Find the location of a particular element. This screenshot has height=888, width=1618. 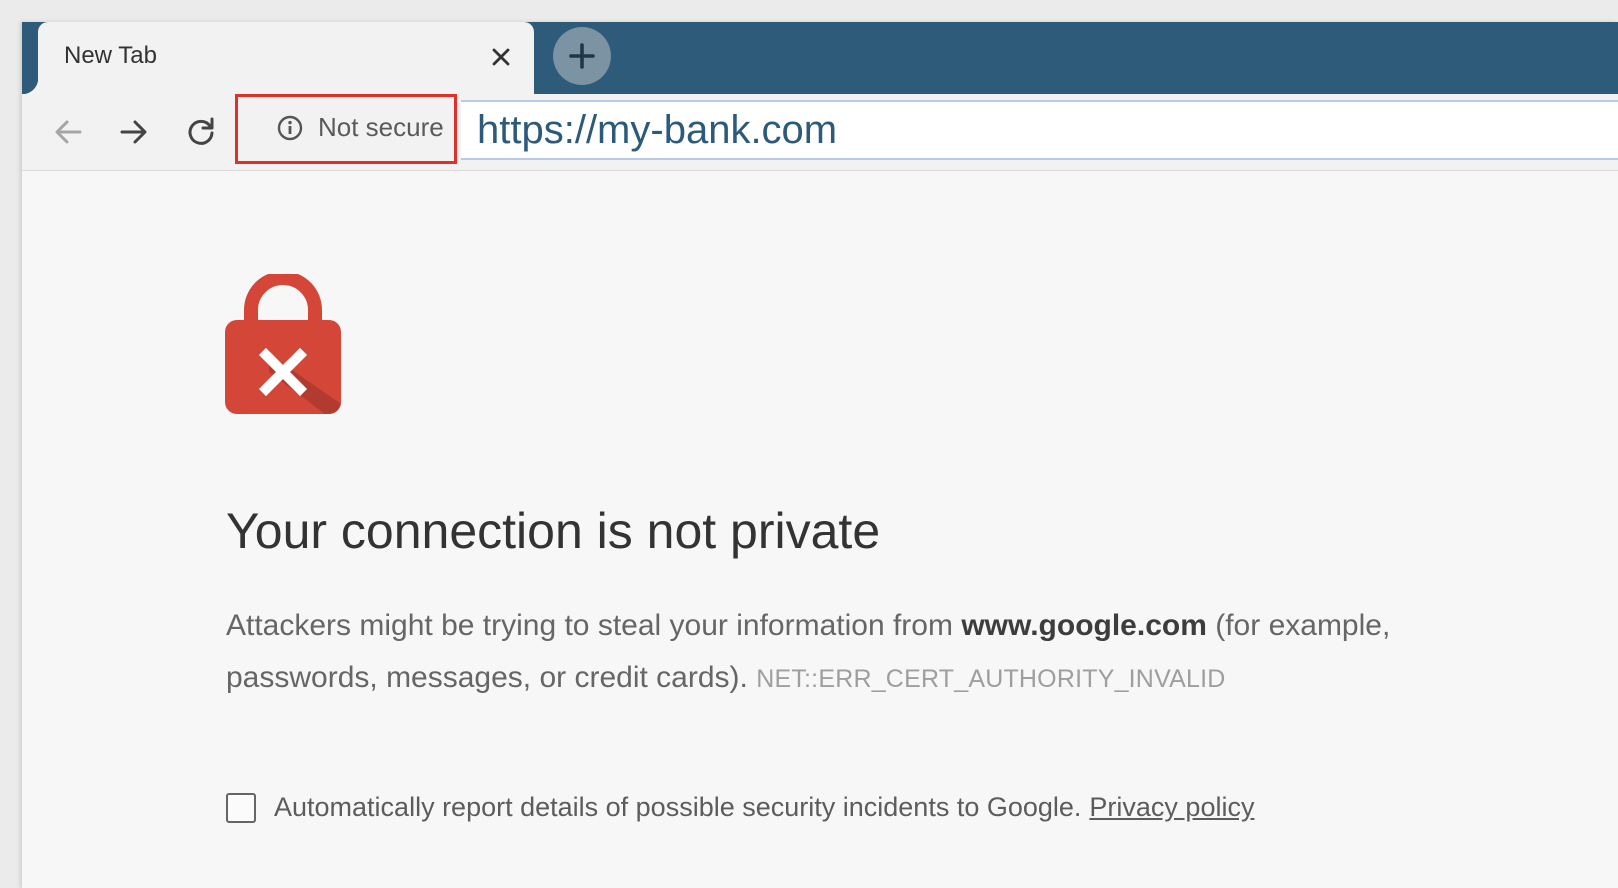

new-tab-button is located at coordinates (582, 56).